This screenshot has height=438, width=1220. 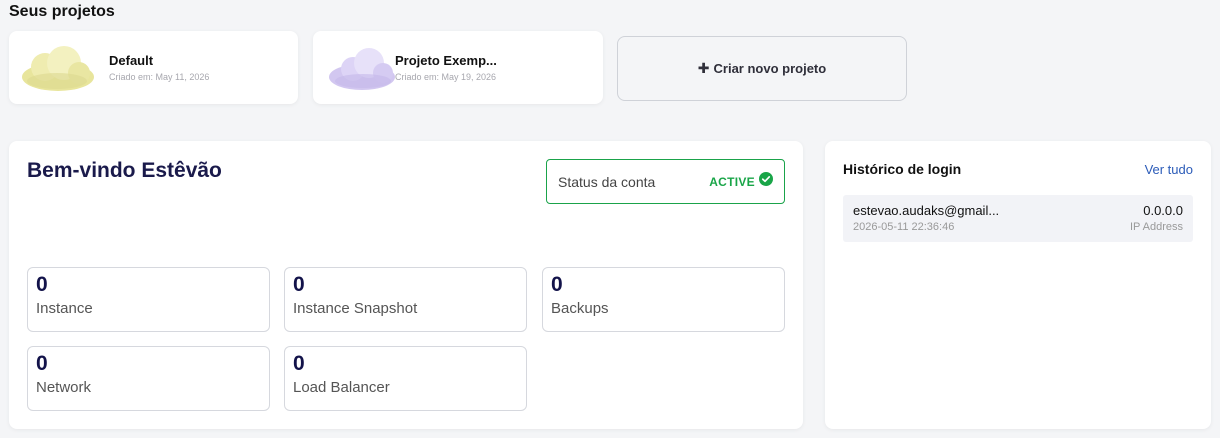 I want to click on stat-instance-snapshot: 0 Instance Snapshot, so click(x=405, y=299).